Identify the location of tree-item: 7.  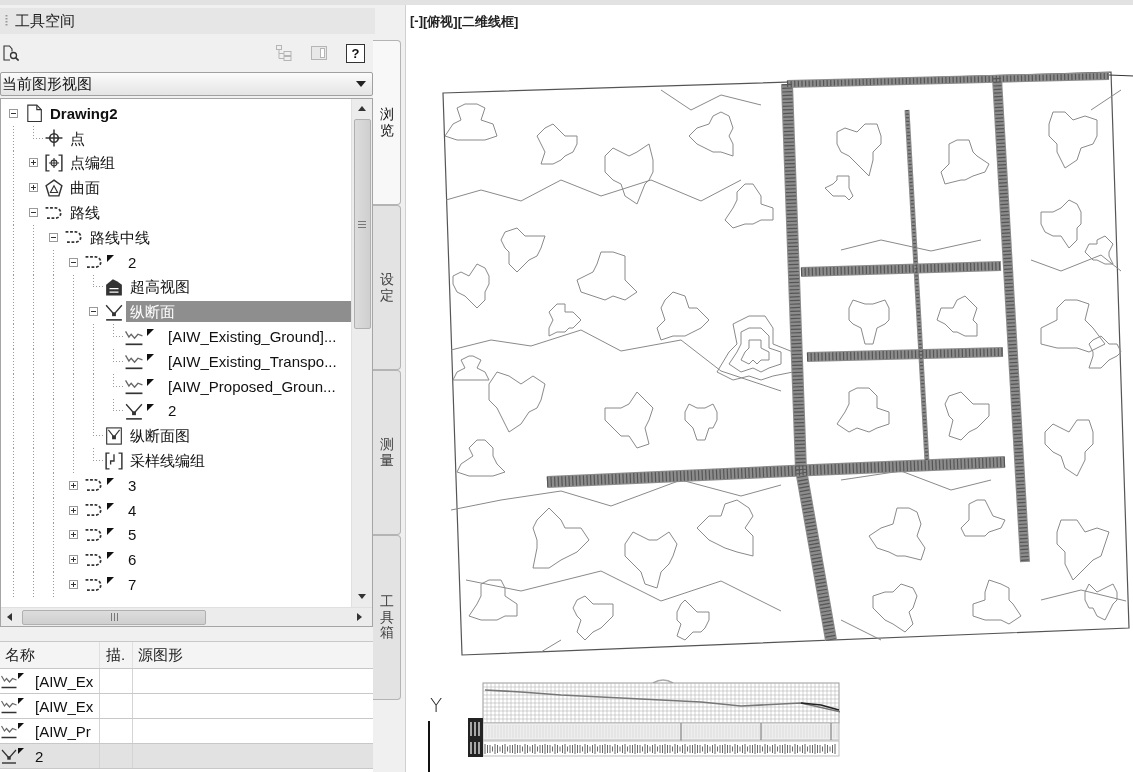
(132, 585).